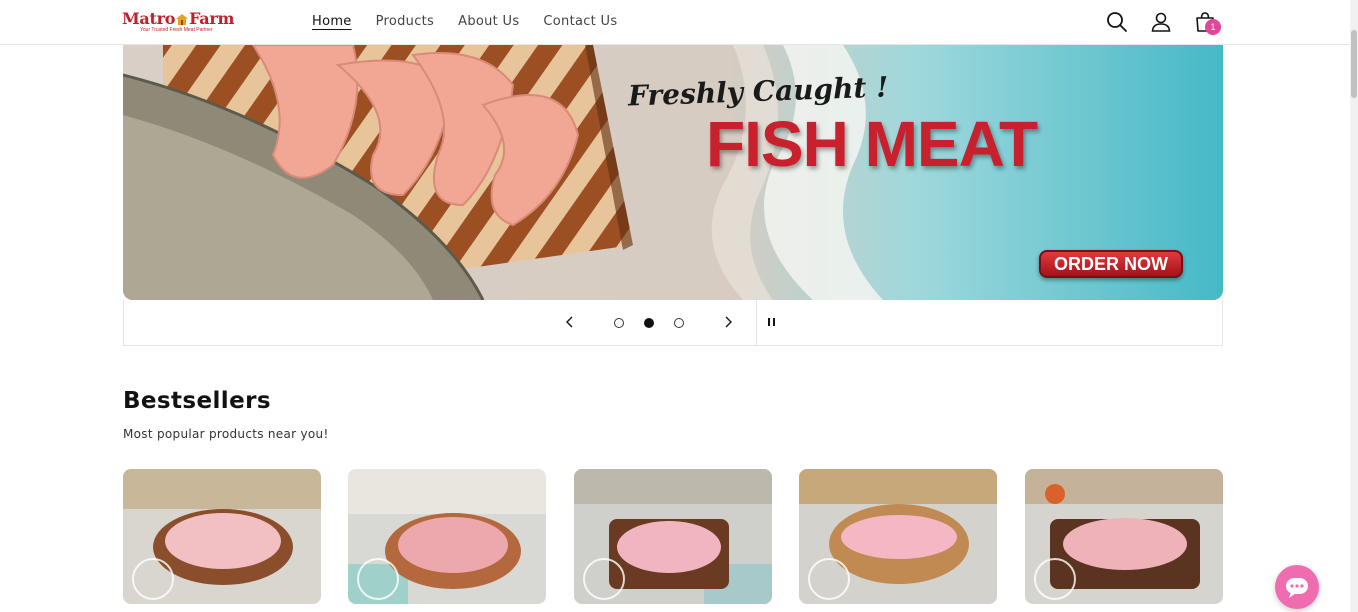 Image resolution: width=1358 pixels, height=612 pixels. Describe the element at coordinates (149, 18) in the screenshot. I see `logo-text-matro: Matro` at that location.